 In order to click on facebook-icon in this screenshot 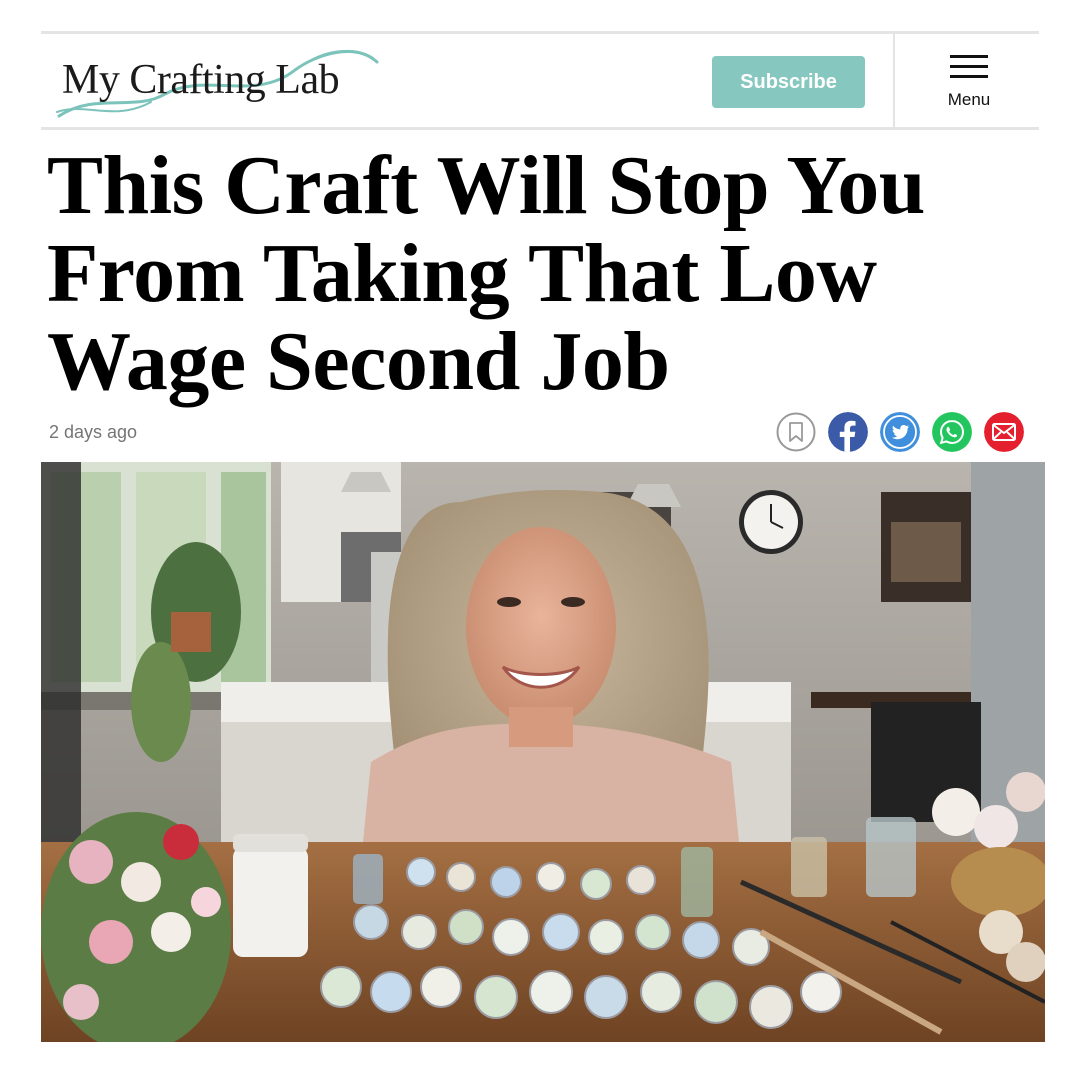, I will do `click(848, 432)`.